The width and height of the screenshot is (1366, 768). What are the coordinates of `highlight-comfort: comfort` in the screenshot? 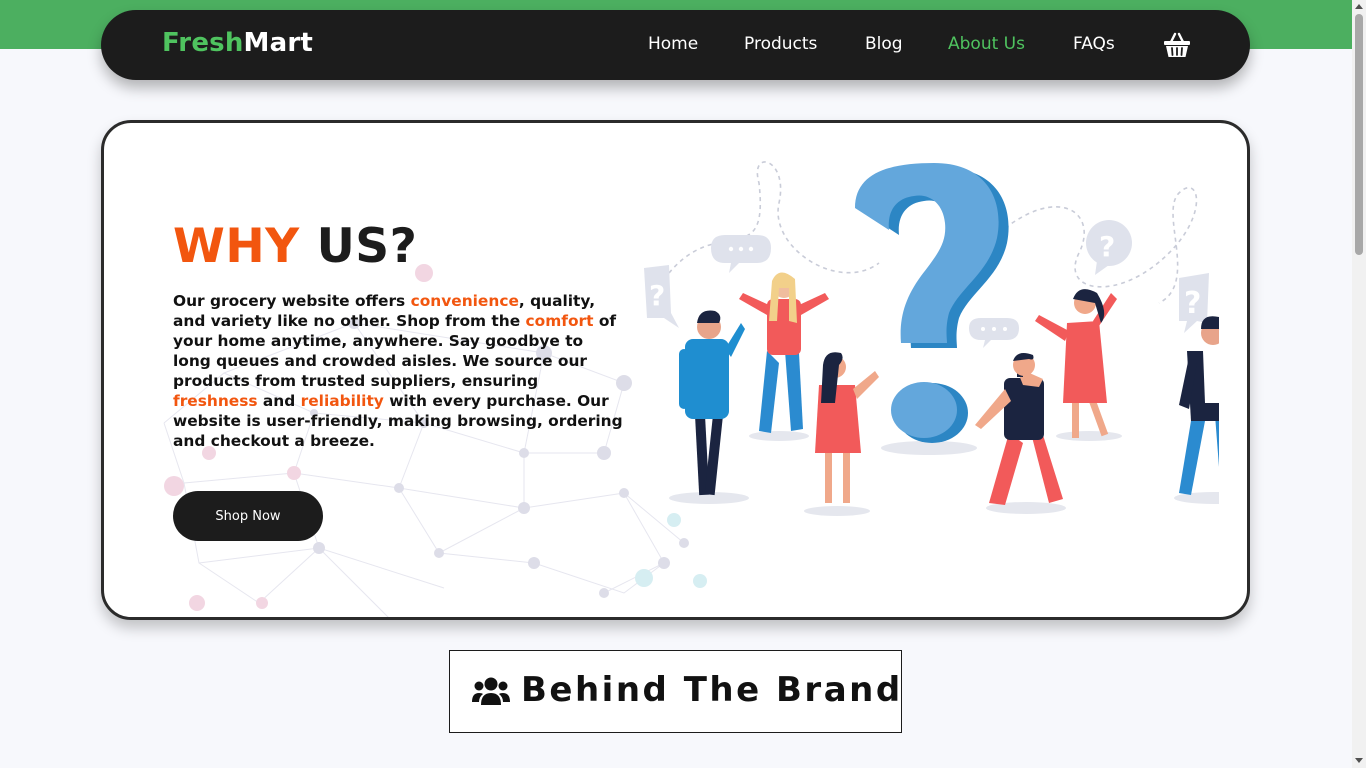 It's located at (559, 321).